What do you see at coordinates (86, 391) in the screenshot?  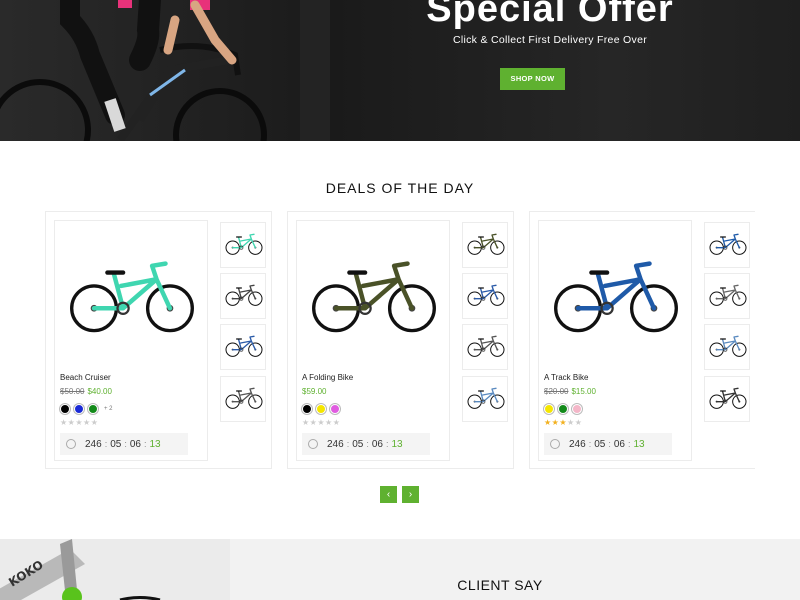 I see `product-prices: $50.00 $40.00` at bounding box center [86, 391].